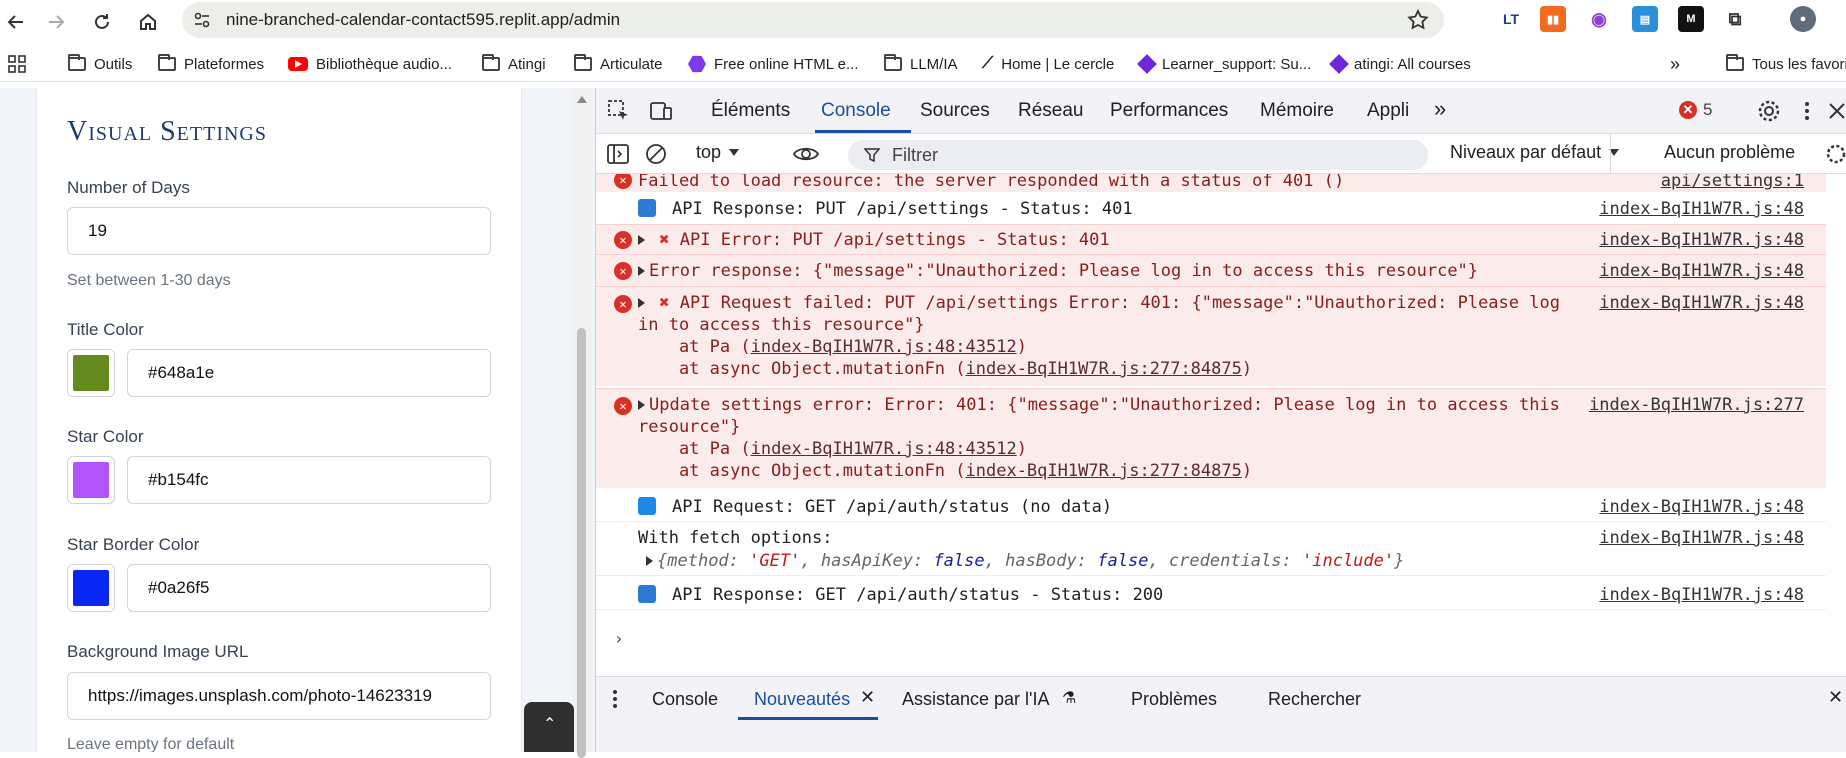 The width and height of the screenshot is (1846, 758). Describe the element at coordinates (619, 111) in the screenshot. I see `inspect-element-icon` at that location.